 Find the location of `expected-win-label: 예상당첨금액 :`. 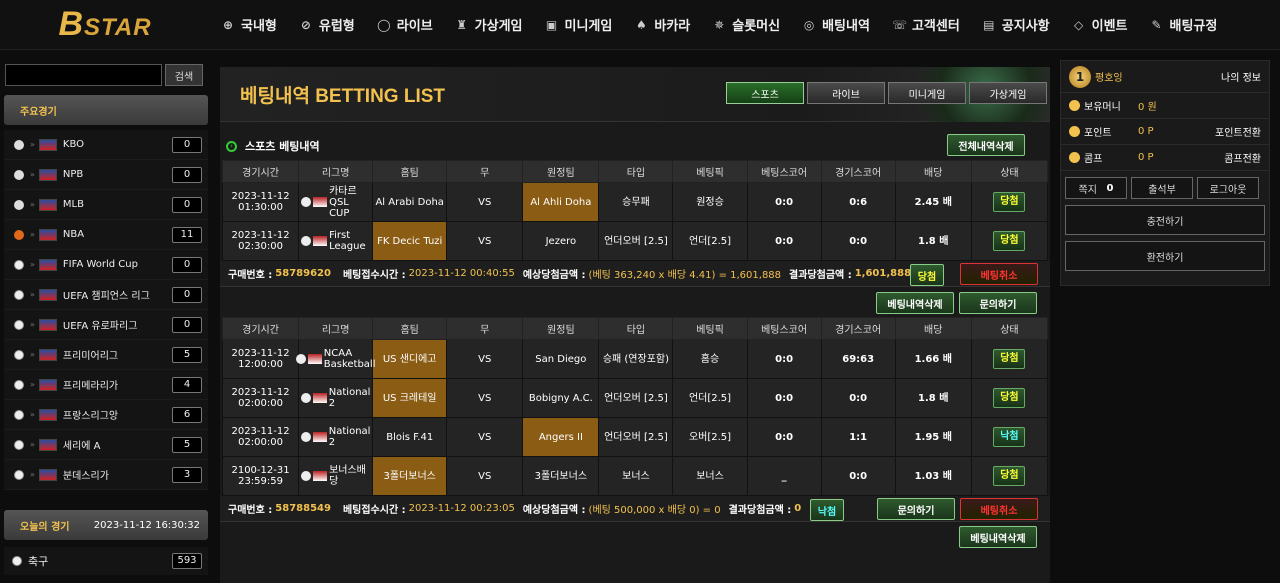

expected-win-label: 예상당첨금액 : is located at coordinates (554, 275).